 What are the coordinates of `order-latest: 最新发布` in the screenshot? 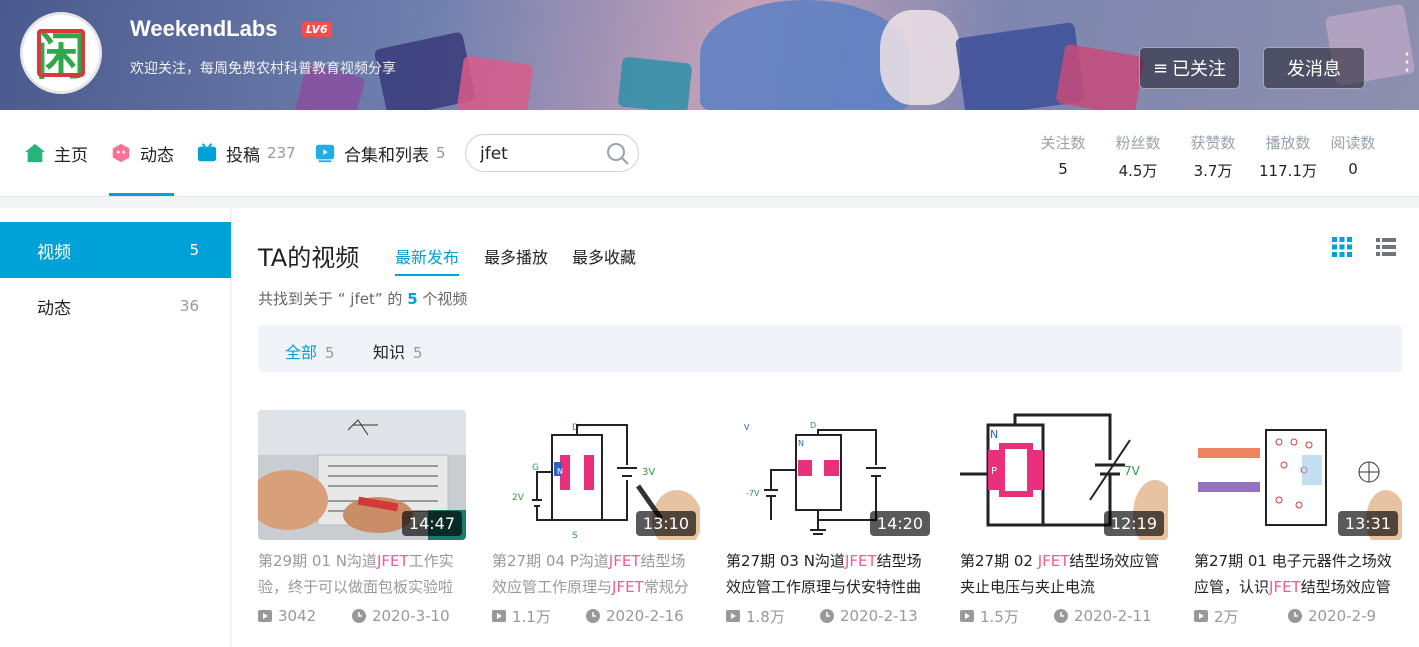 It's located at (427, 260).